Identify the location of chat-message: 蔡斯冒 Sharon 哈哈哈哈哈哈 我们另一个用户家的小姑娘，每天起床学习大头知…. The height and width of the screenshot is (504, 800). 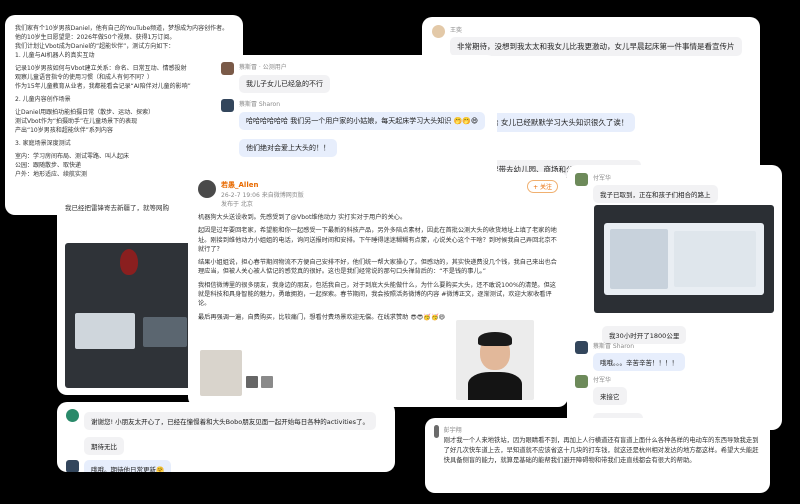
(354, 128).